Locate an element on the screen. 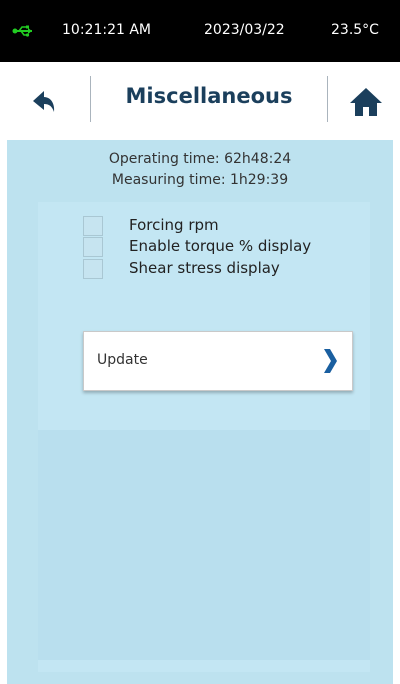 Image resolution: width=400 pixels, height=684 pixels. back-arrow-icon is located at coordinates (44, 101).